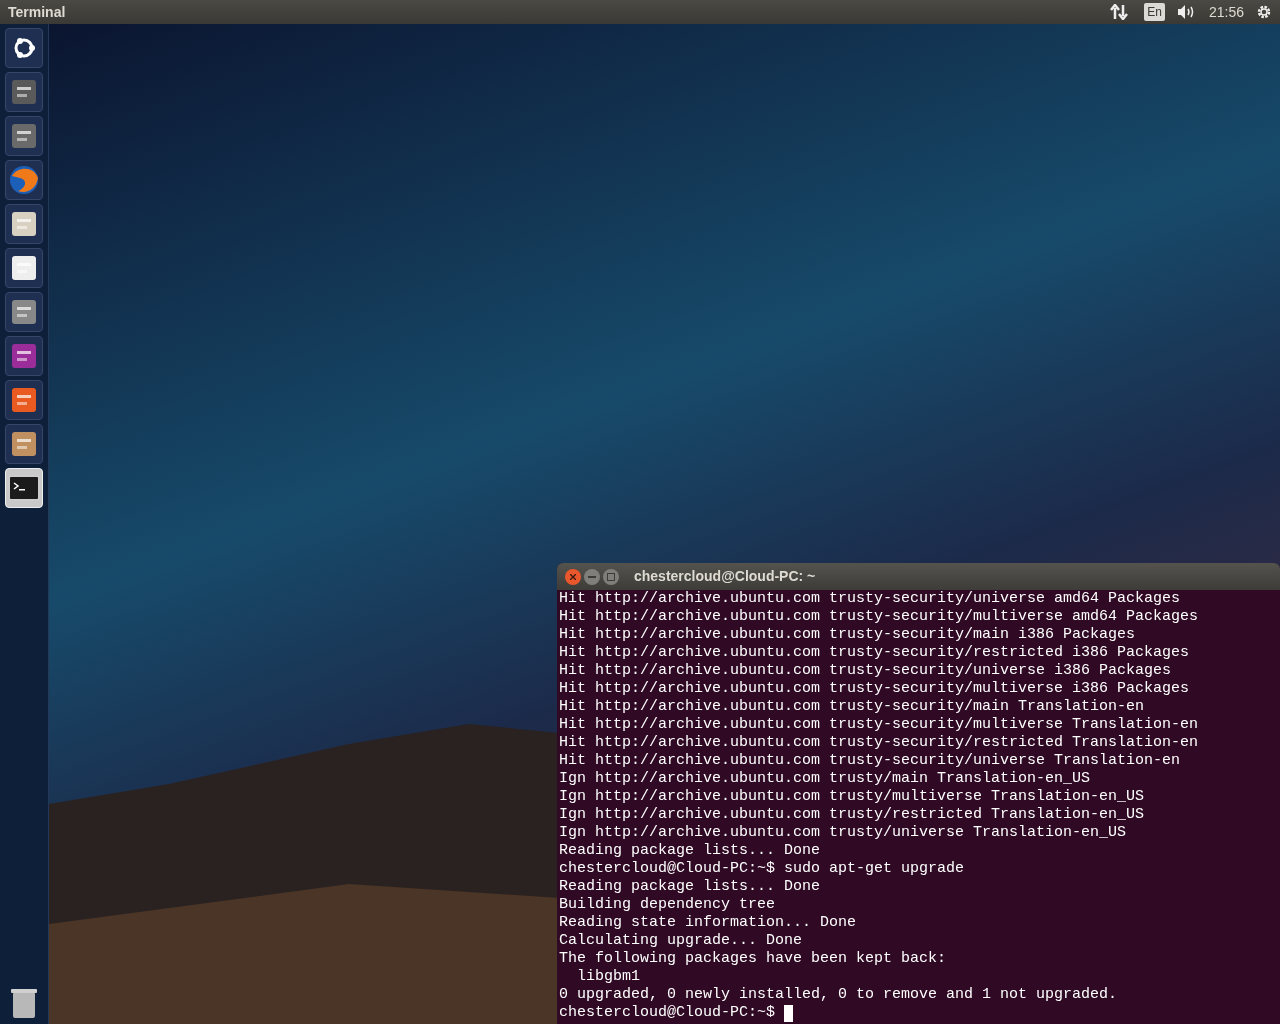 The image size is (1280, 1024). What do you see at coordinates (681, 941) in the screenshot?
I see `terminal-line: Calculating upgrade... Done` at bounding box center [681, 941].